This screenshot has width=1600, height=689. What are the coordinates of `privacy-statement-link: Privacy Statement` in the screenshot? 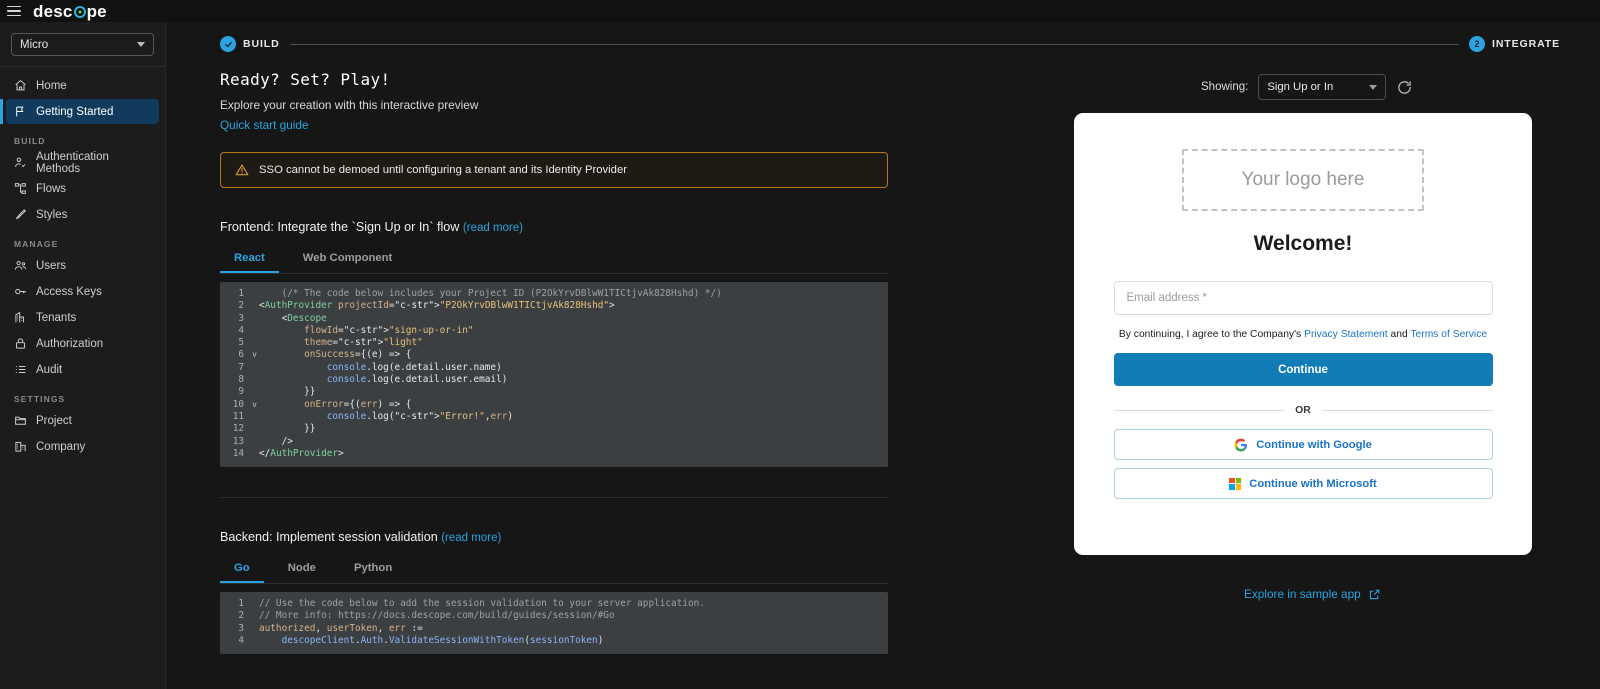 It's located at (1346, 334).